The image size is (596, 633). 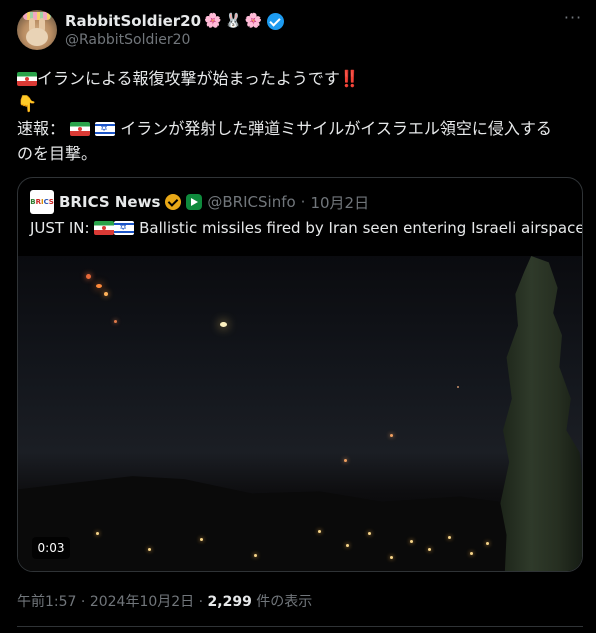 I want to click on author-avatar, so click(x=37, y=30).